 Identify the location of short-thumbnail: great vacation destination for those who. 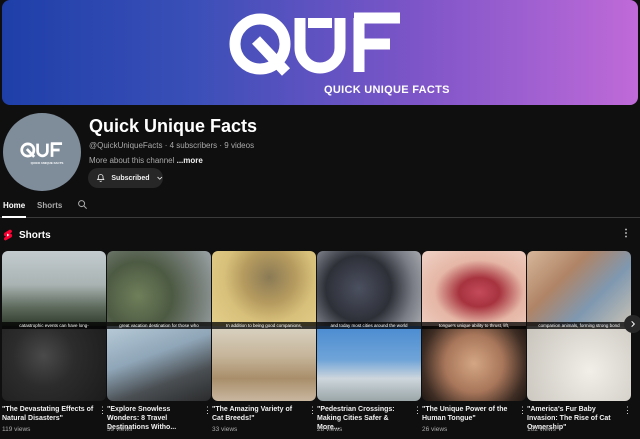
(159, 326).